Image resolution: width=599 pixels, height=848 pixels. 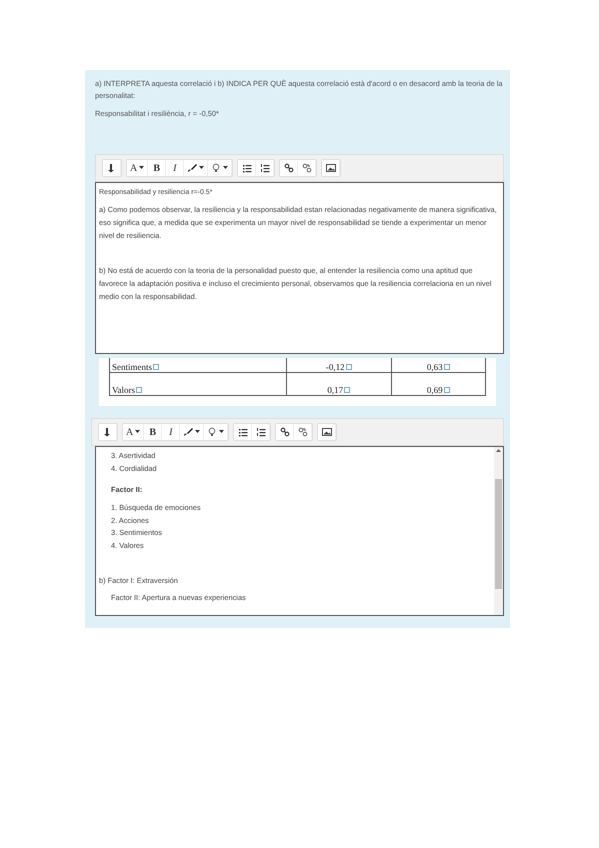 I want to click on table-cell: -0,12, so click(x=339, y=365).